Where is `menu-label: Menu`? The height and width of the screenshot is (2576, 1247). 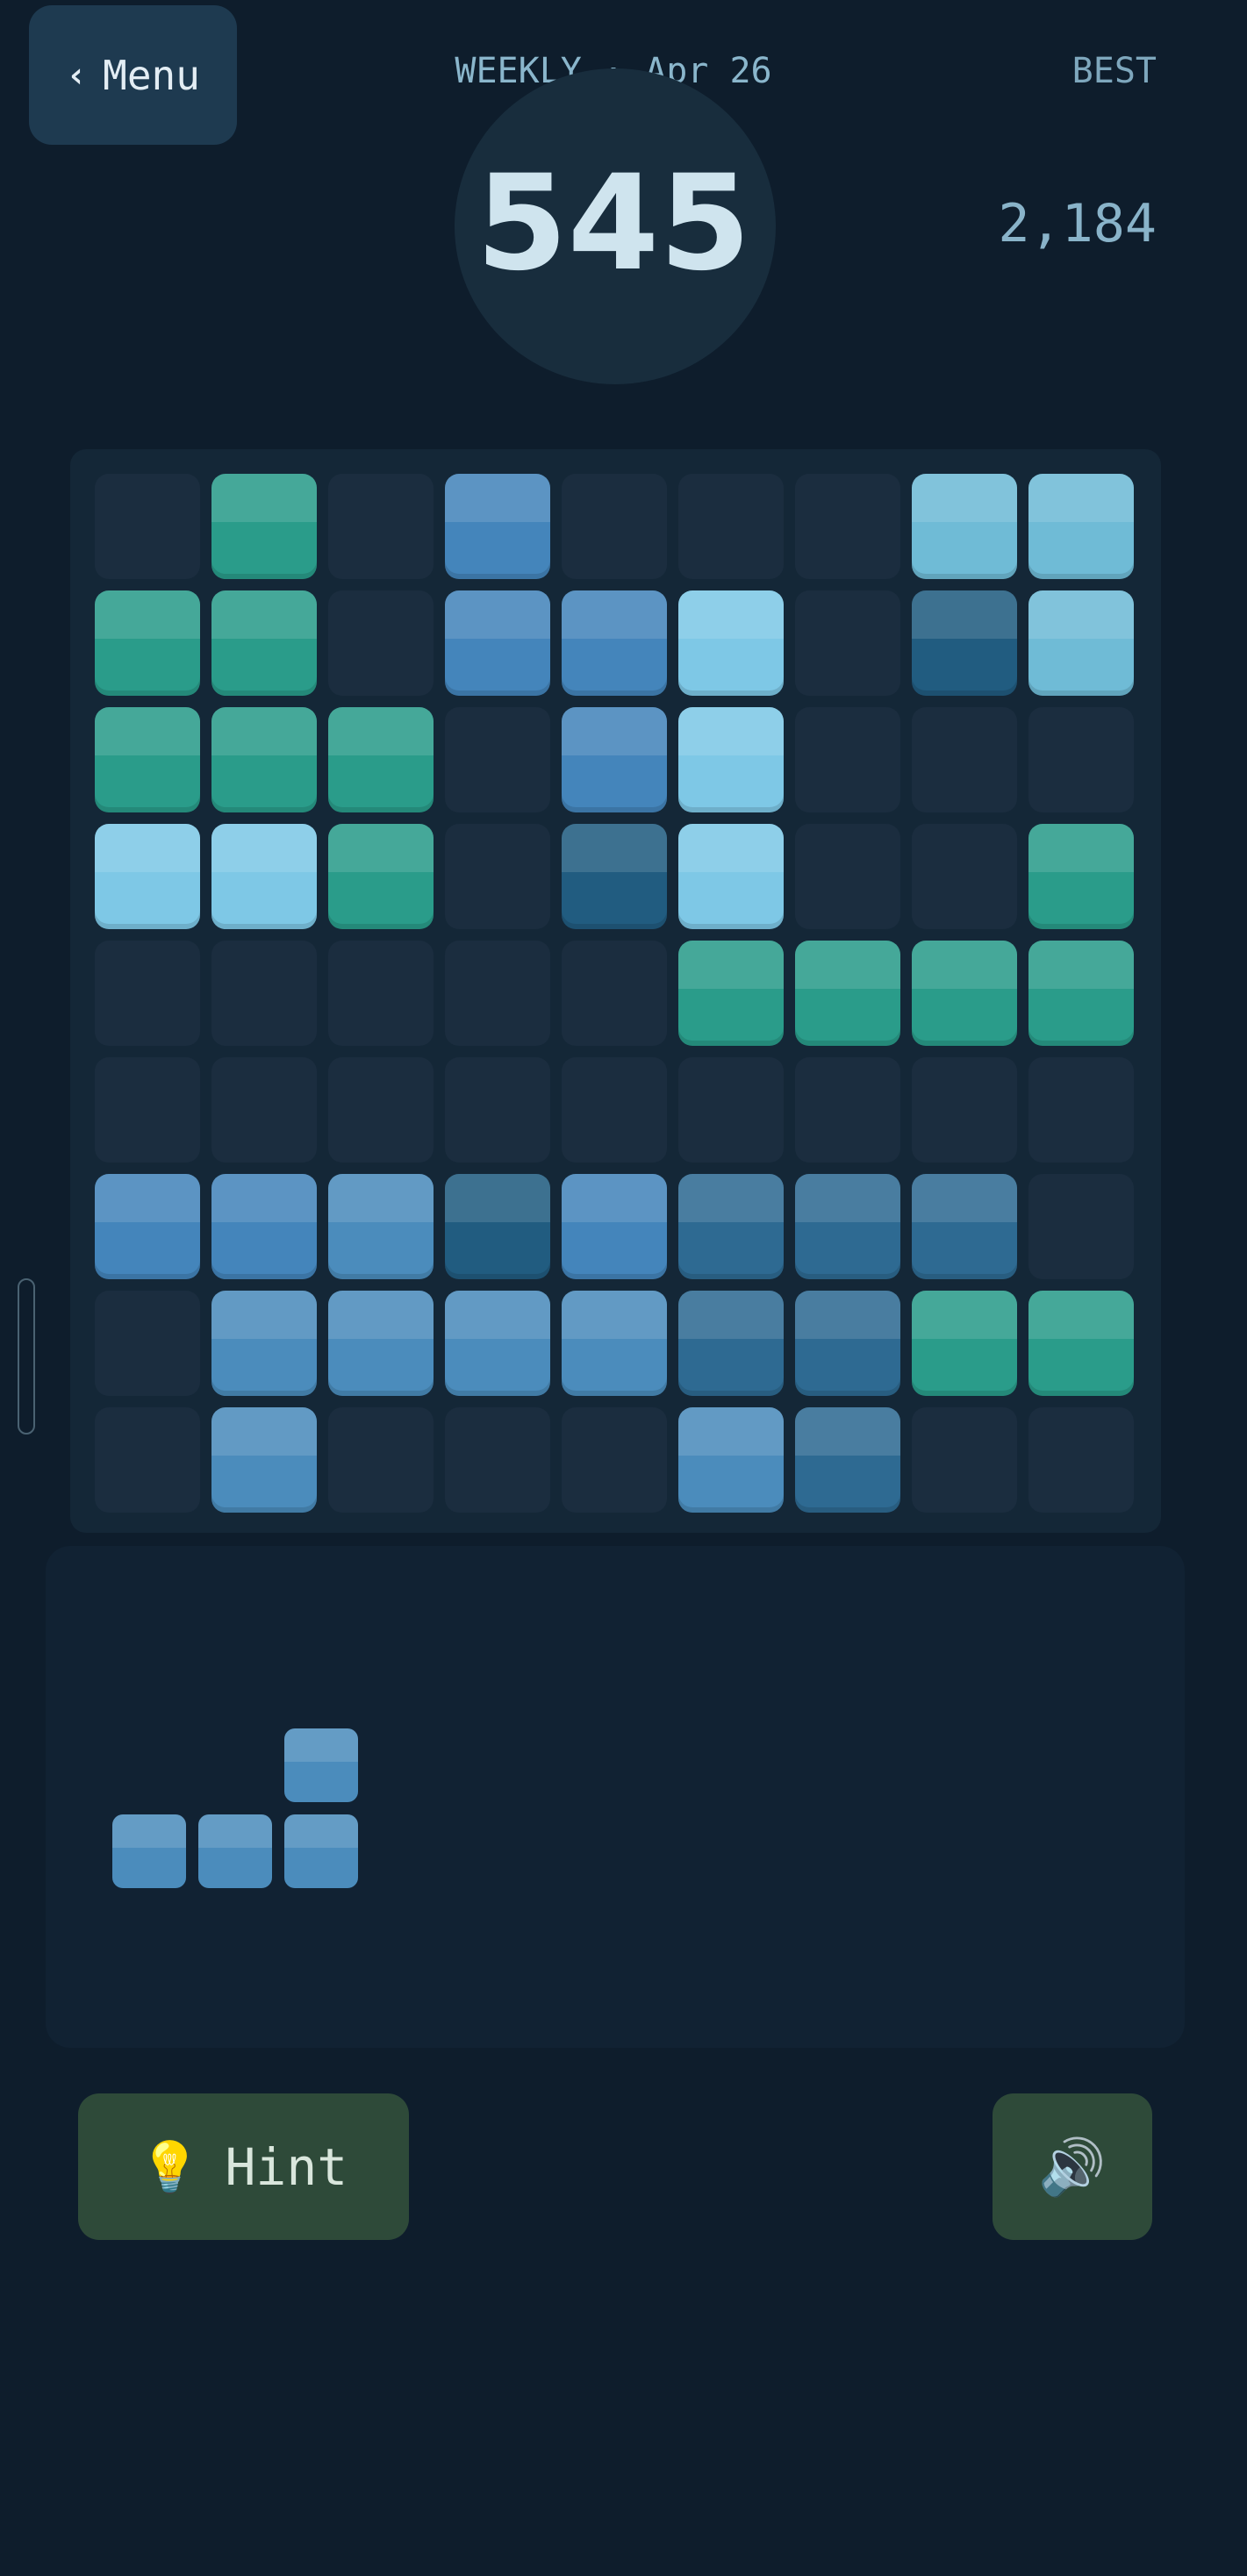
menu-label: Menu is located at coordinates (151, 75).